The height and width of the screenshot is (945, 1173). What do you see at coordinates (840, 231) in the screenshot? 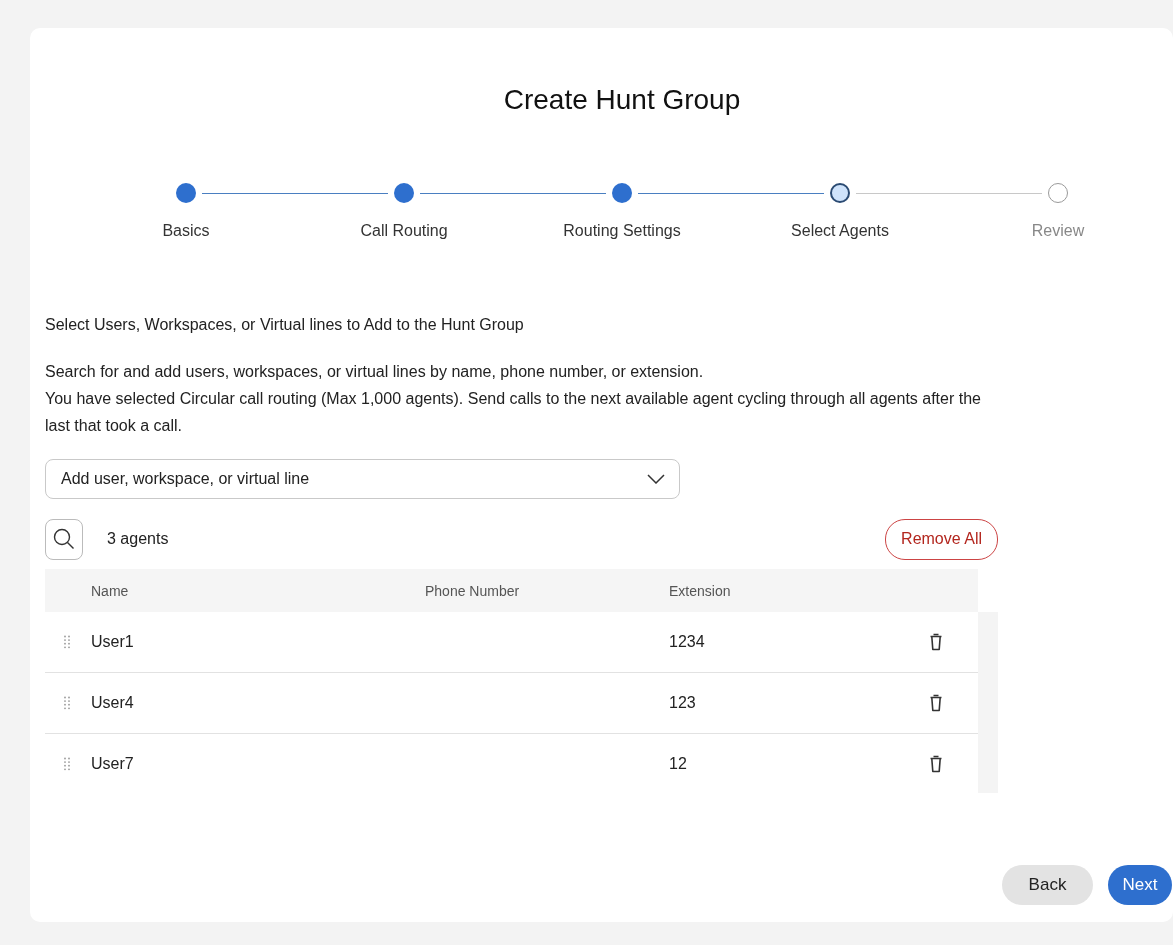
I see `step-label: Select Agents` at bounding box center [840, 231].